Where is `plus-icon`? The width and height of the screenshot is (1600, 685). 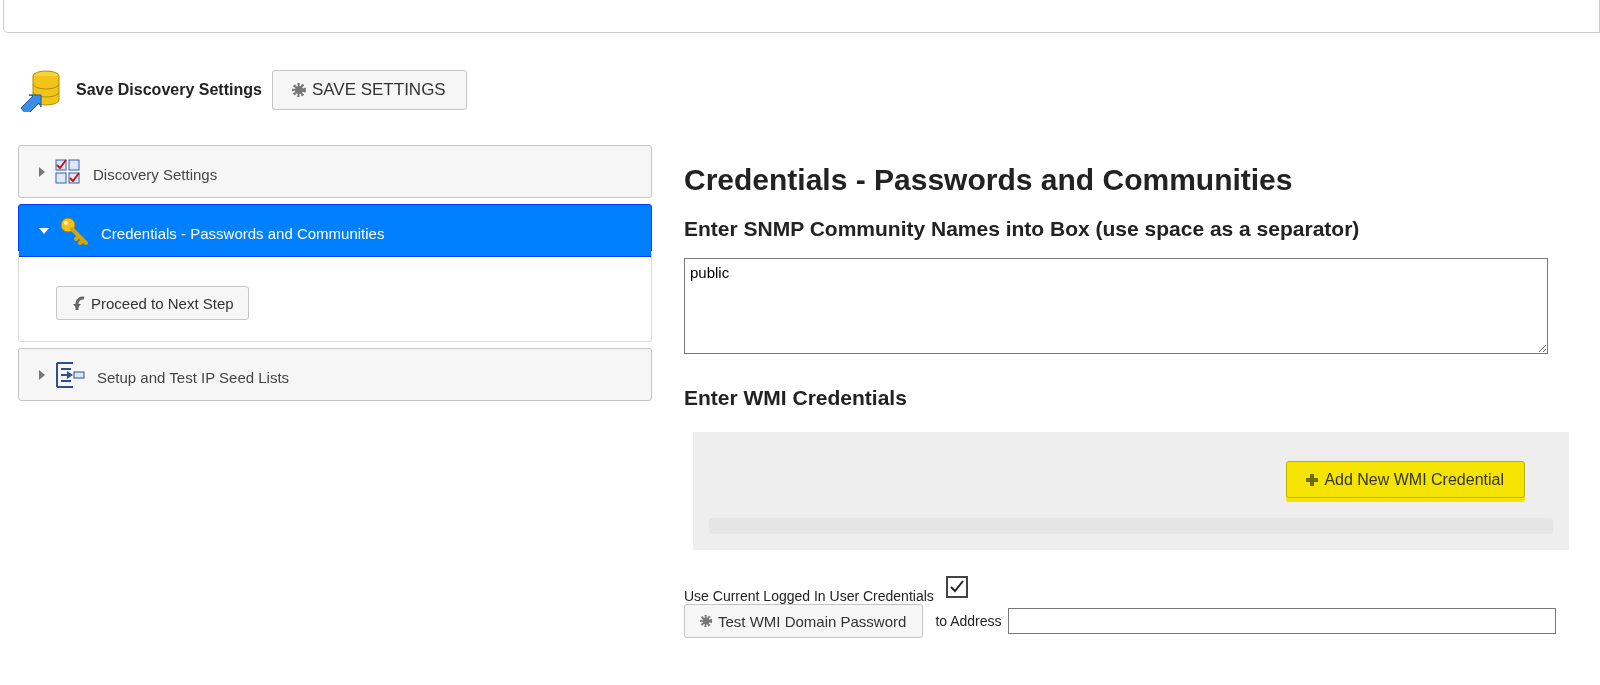
plus-icon is located at coordinates (1312, 479).